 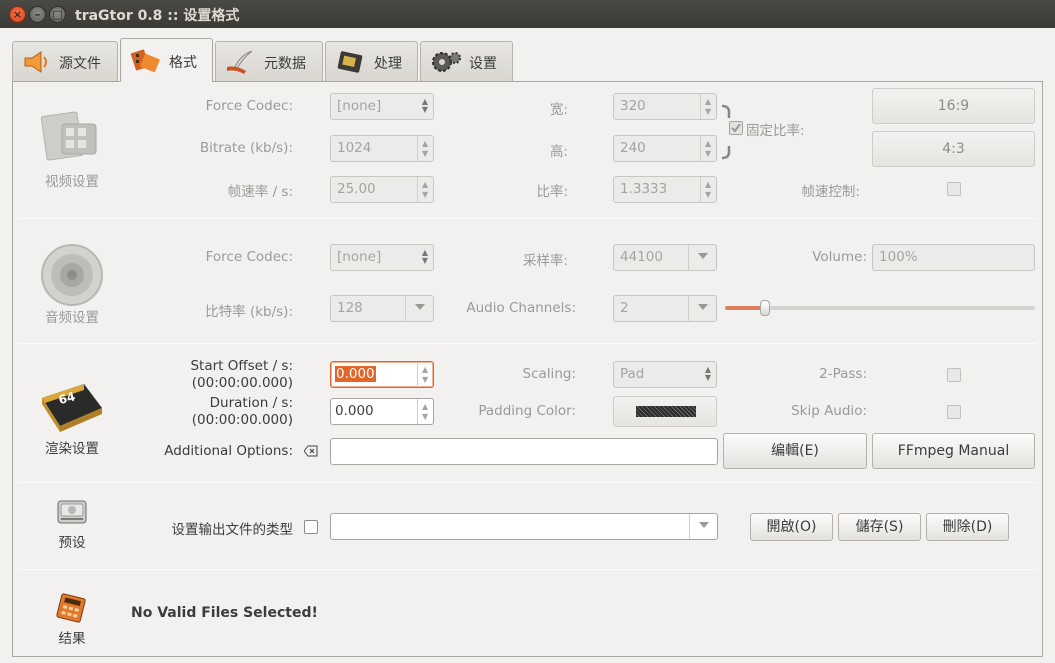 I want to click on audio-channels-combo: 2, so click(x=665, y=308).